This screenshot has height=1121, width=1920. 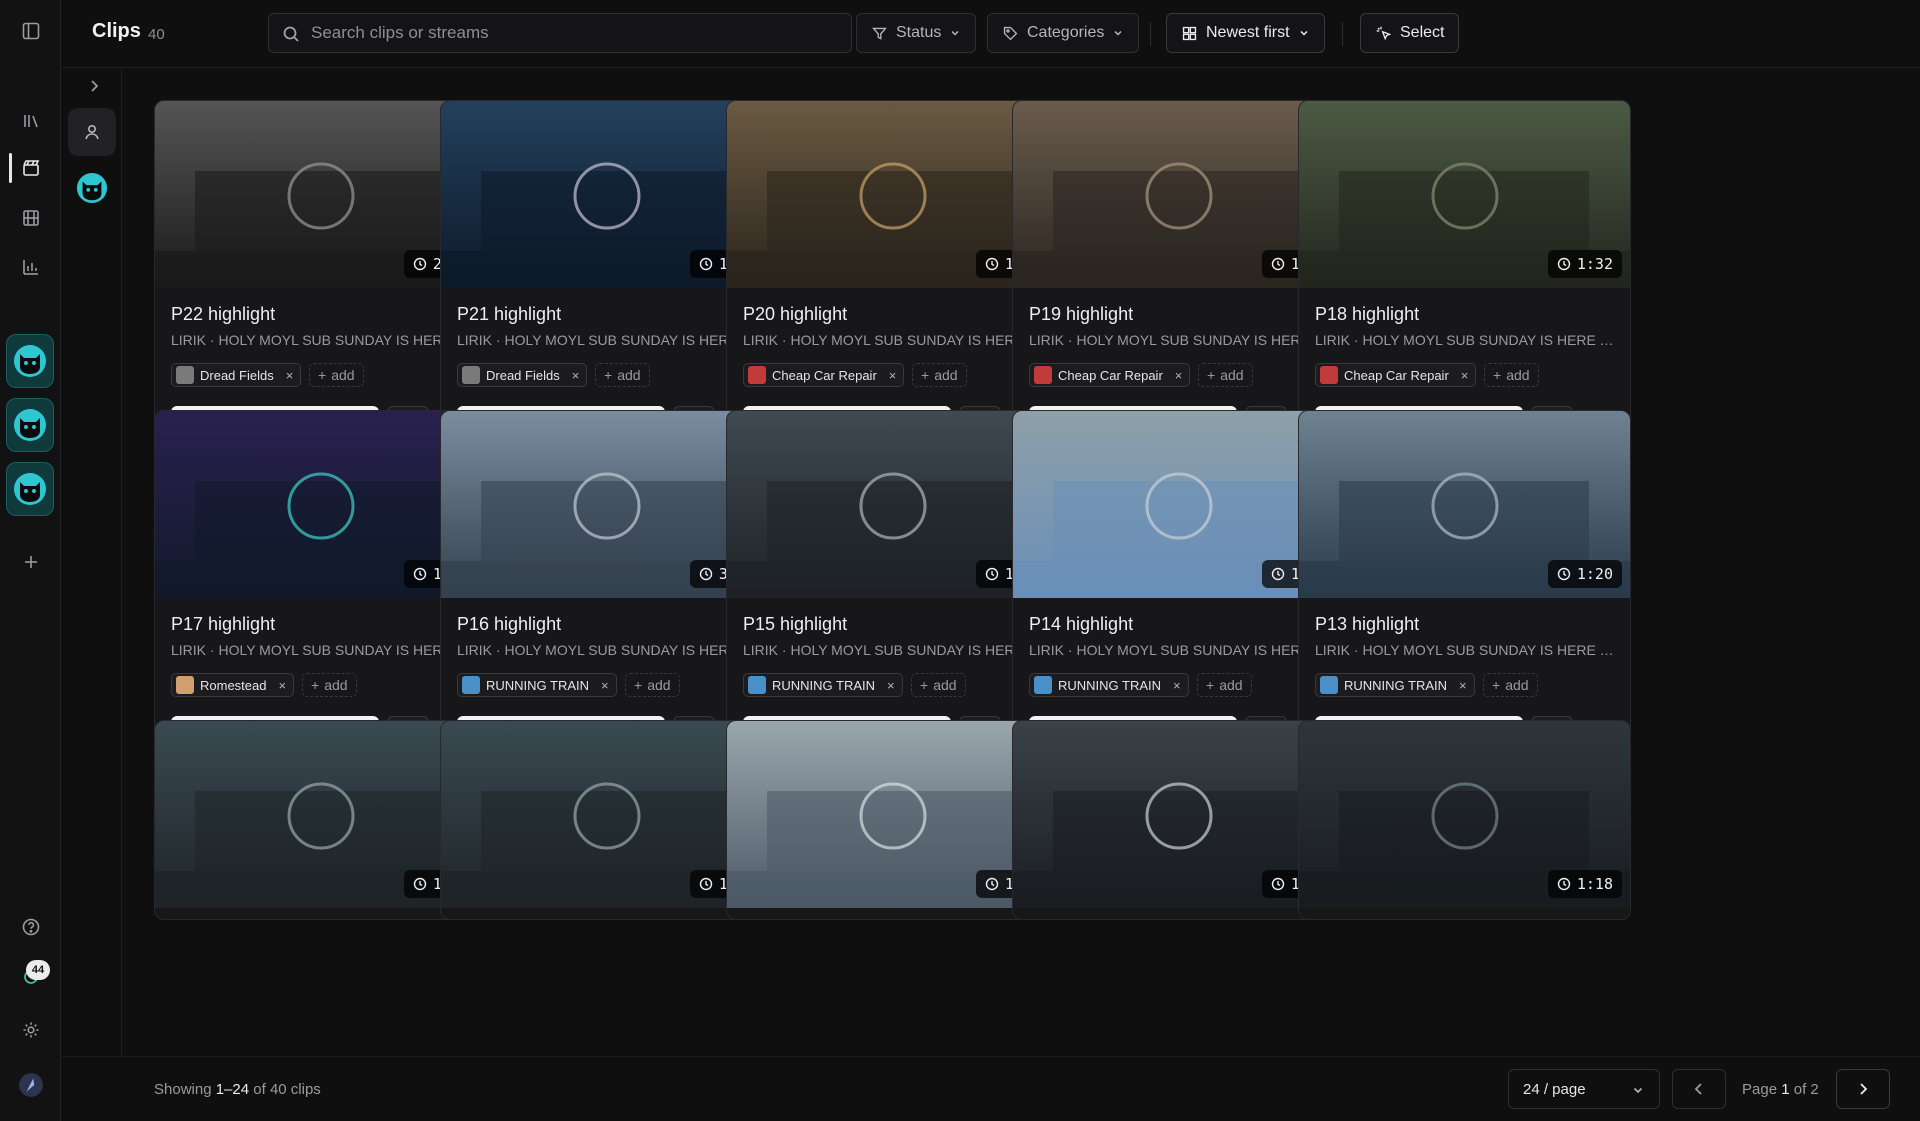 What do you see at coordinates (320, 504) in the screenshot?
I see `clip-thumbnail: 1:22` at bounding box center [320, 504].